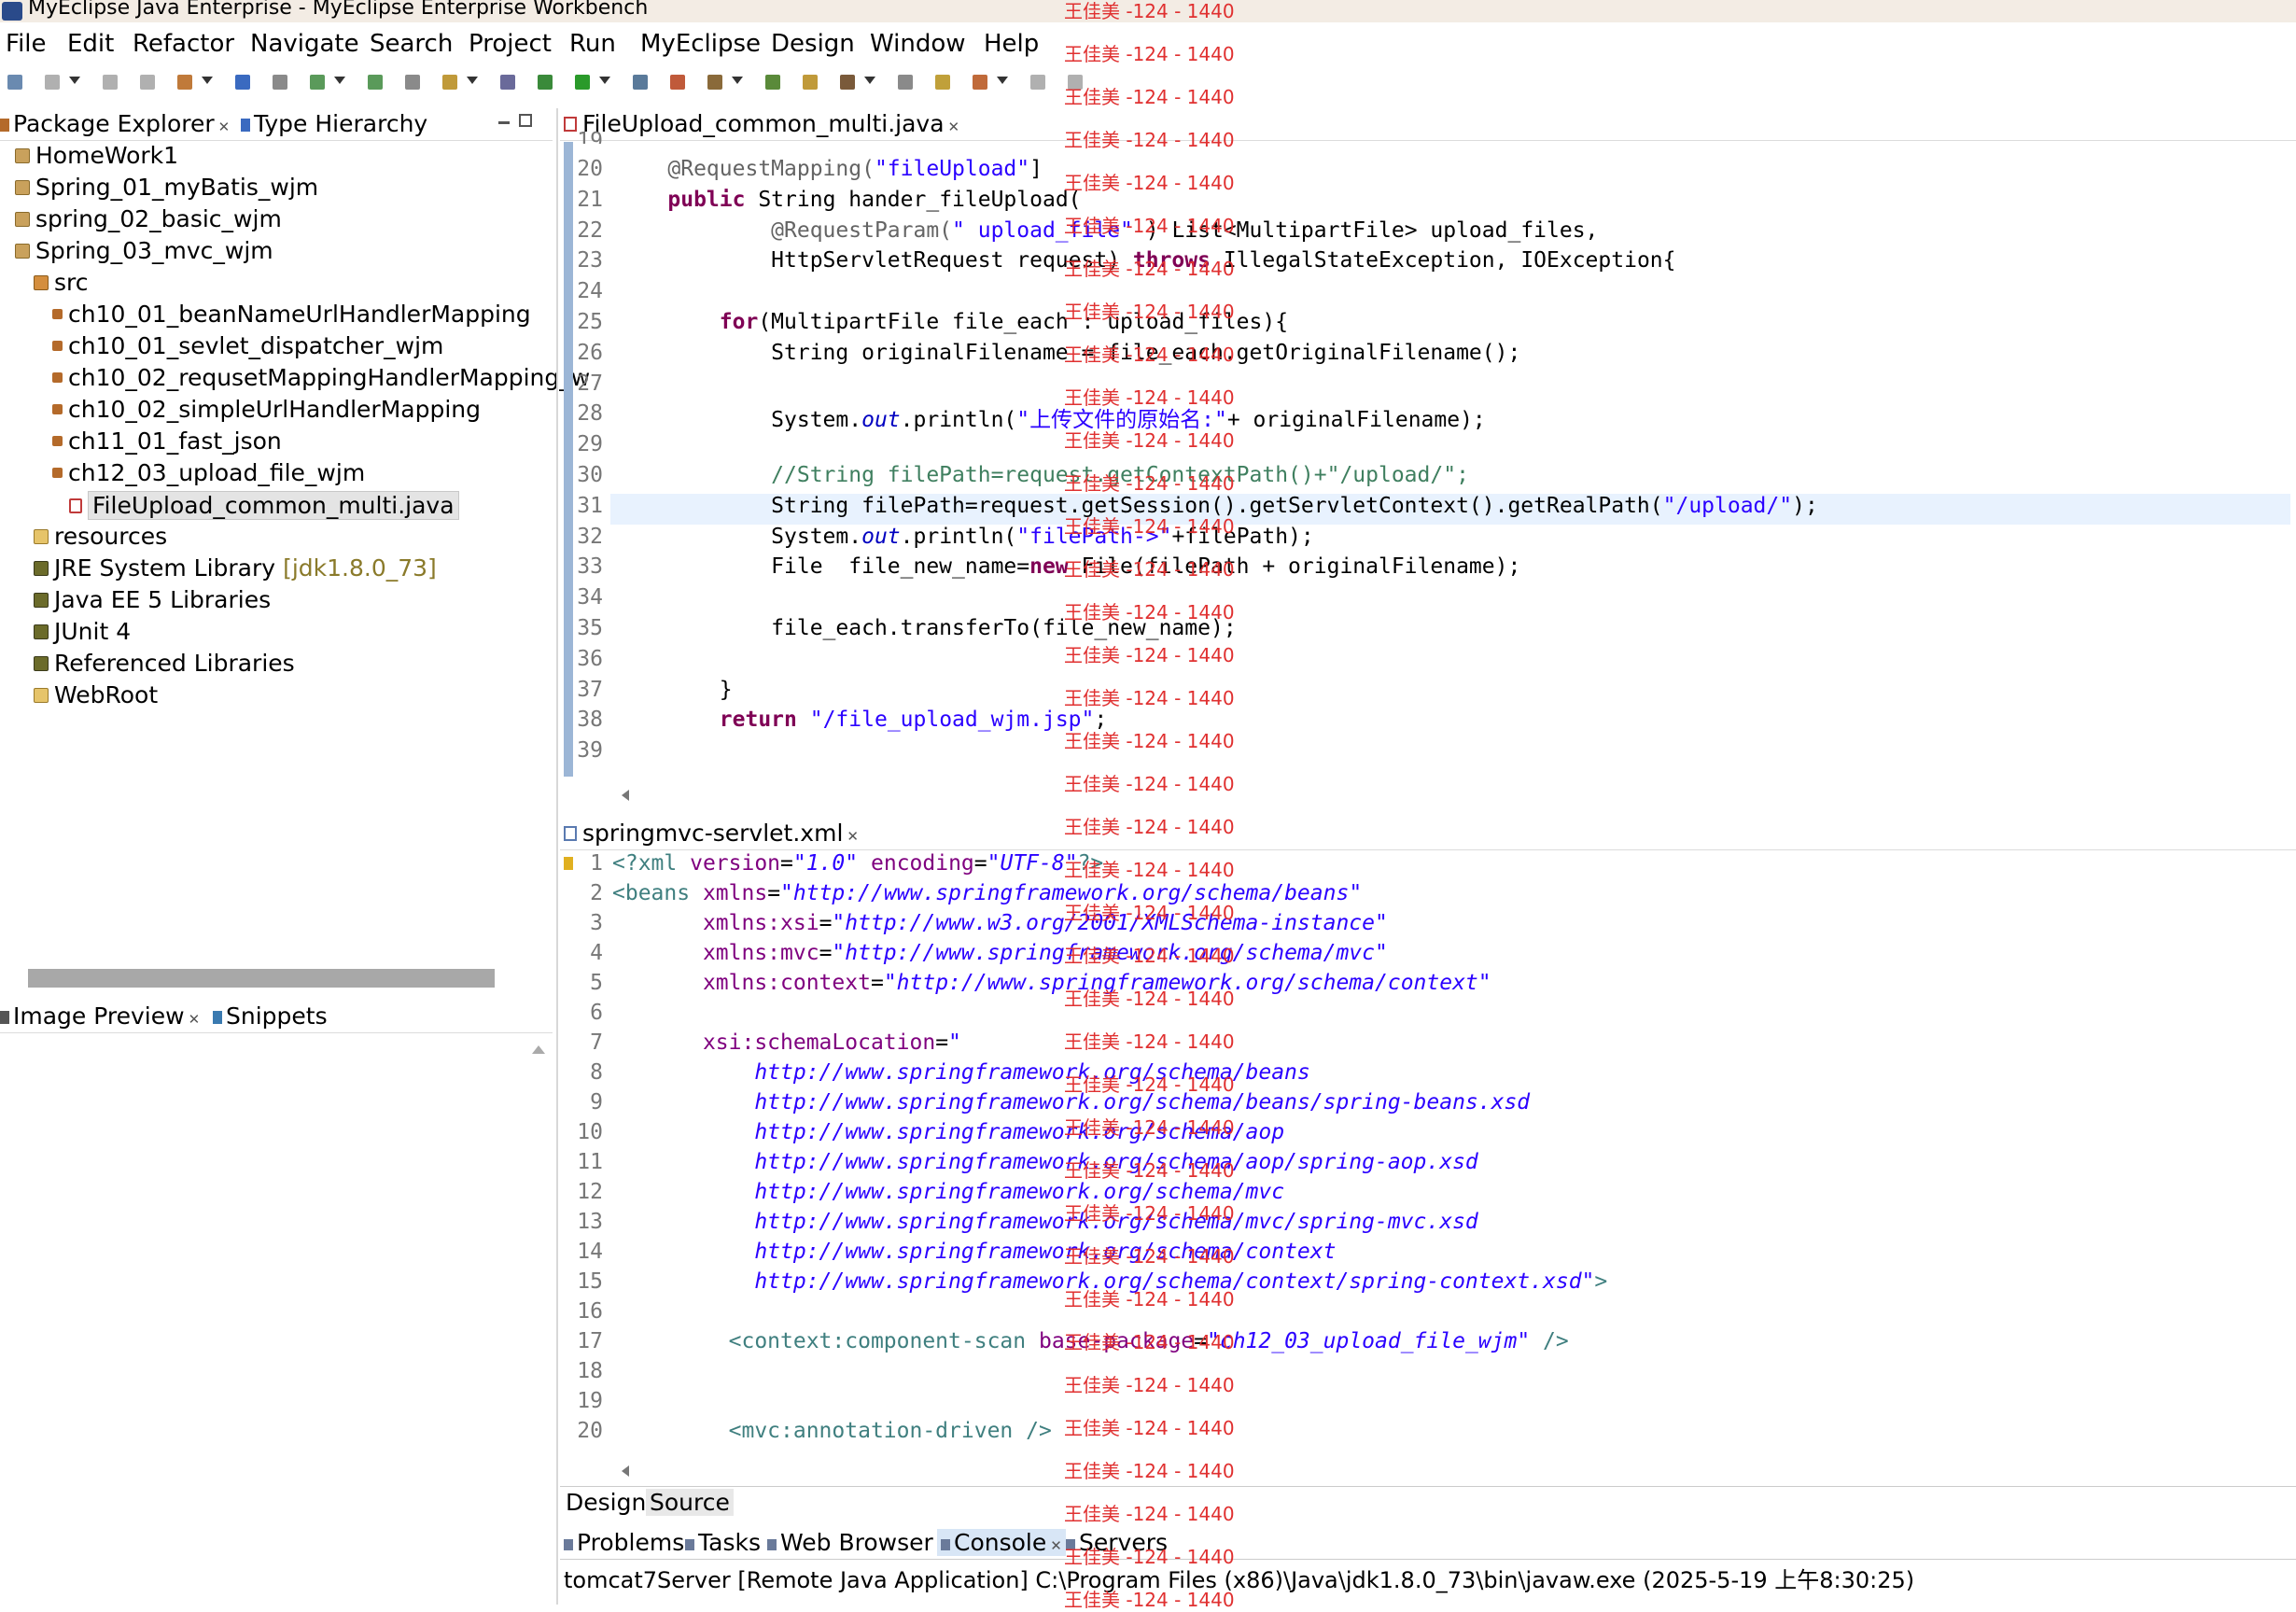 Image resolution: width=2296 pixels, height=1612 pixels. I want to click on code-token: for, so click(739, 322).